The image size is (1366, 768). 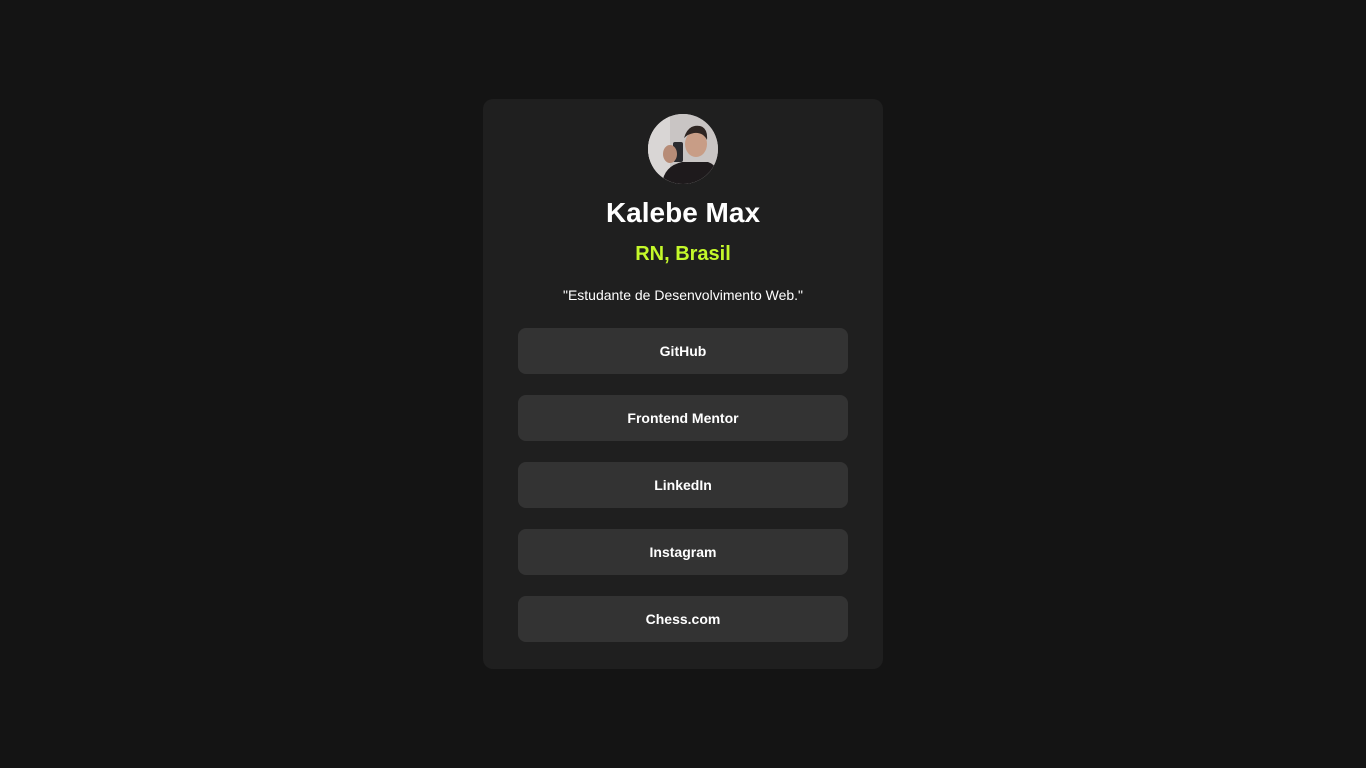 I want to click on profile-name: Kalebe Max, so click(x=683, y=212).